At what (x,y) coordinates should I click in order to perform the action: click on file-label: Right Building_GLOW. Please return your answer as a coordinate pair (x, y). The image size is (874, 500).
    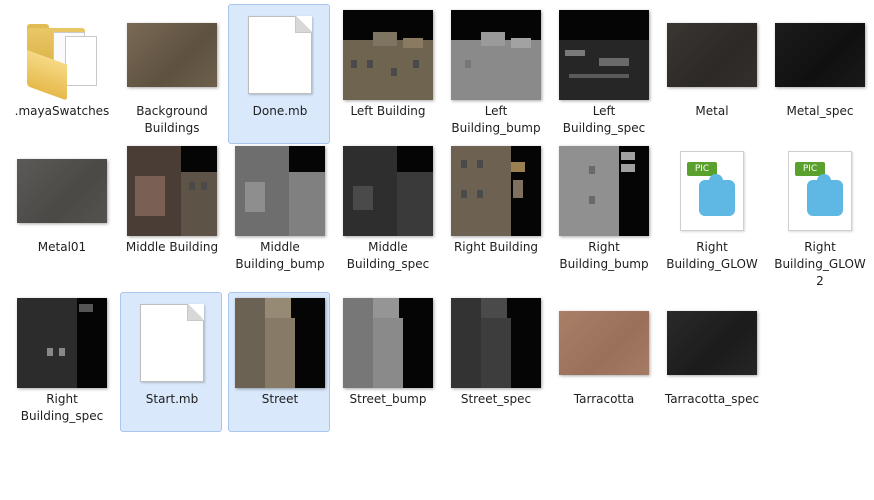
    Looking at the image, I should click on (712, 255).